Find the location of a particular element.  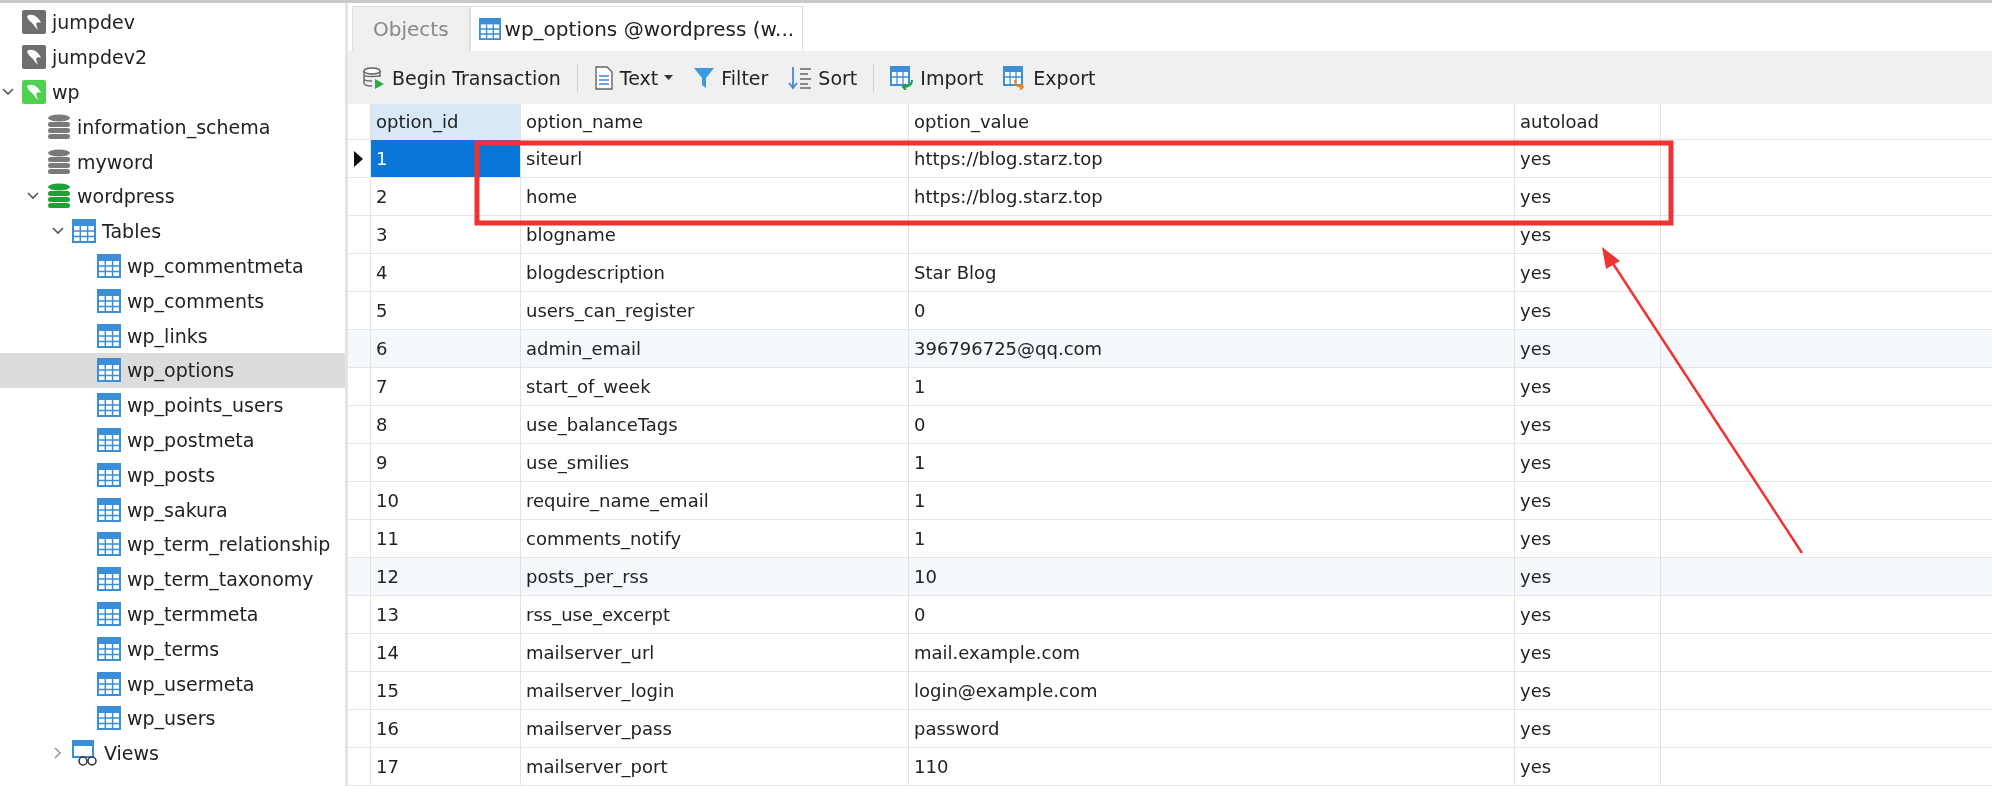

table-cell: mail.example.com is located at coordinates (997, 652).